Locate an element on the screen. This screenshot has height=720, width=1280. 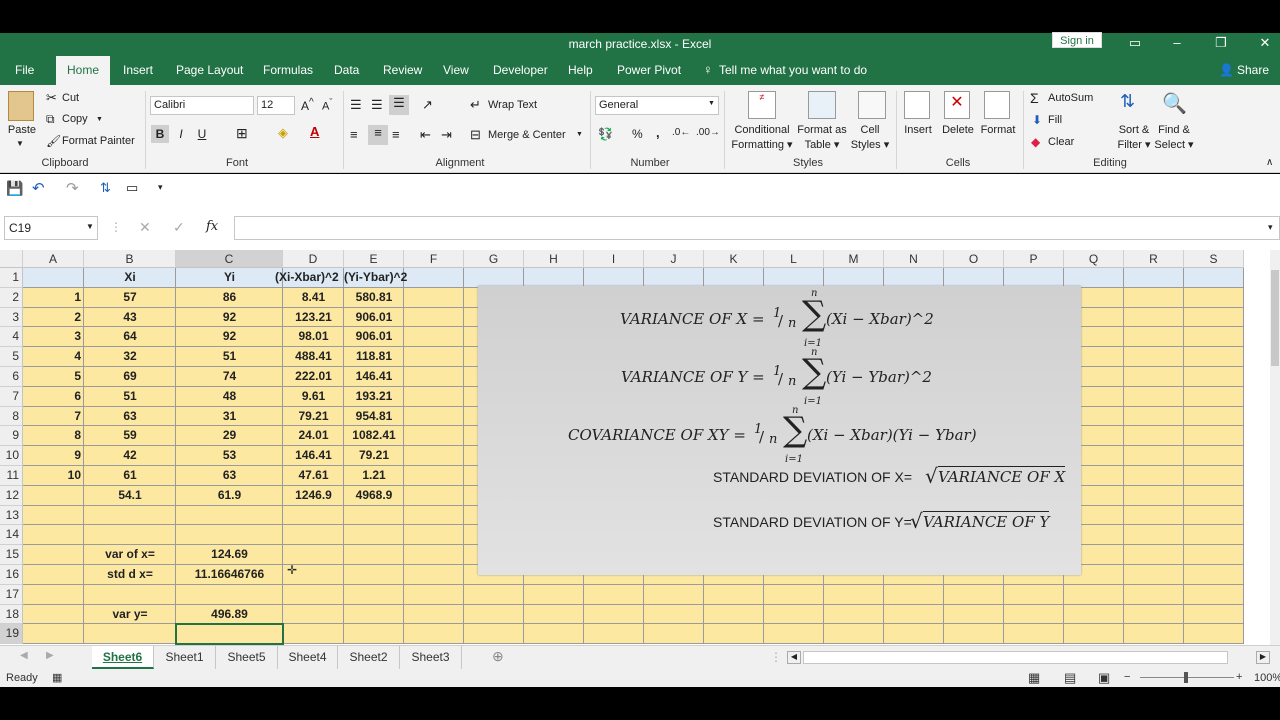
sheet-tab-sheet2: Sheet2 is located at coordinates (369, 657).